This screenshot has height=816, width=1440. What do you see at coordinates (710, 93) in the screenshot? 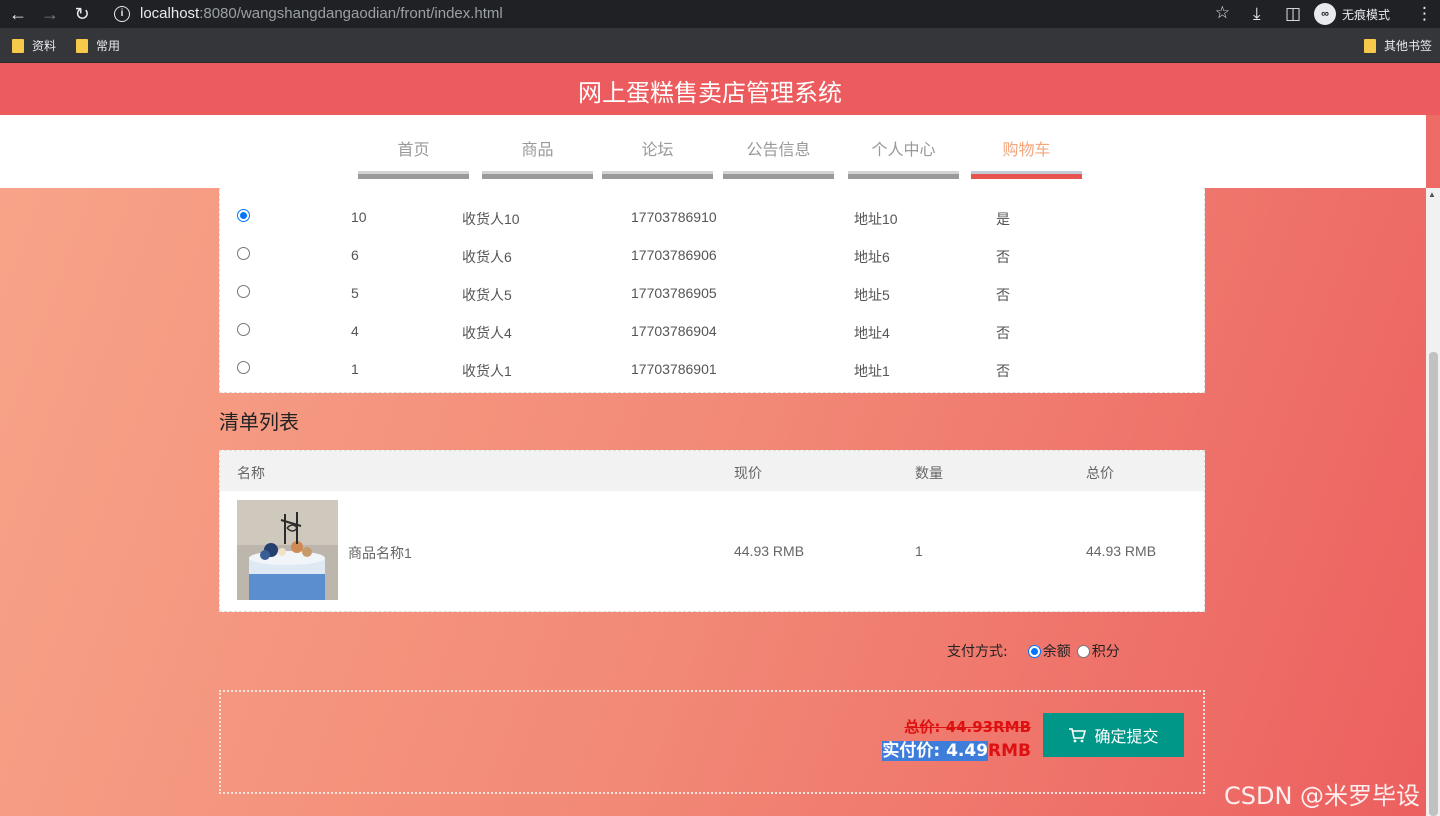
I see `site-title: 网上蛋糕售卖店管理系统` at bounding box center [710, 93].